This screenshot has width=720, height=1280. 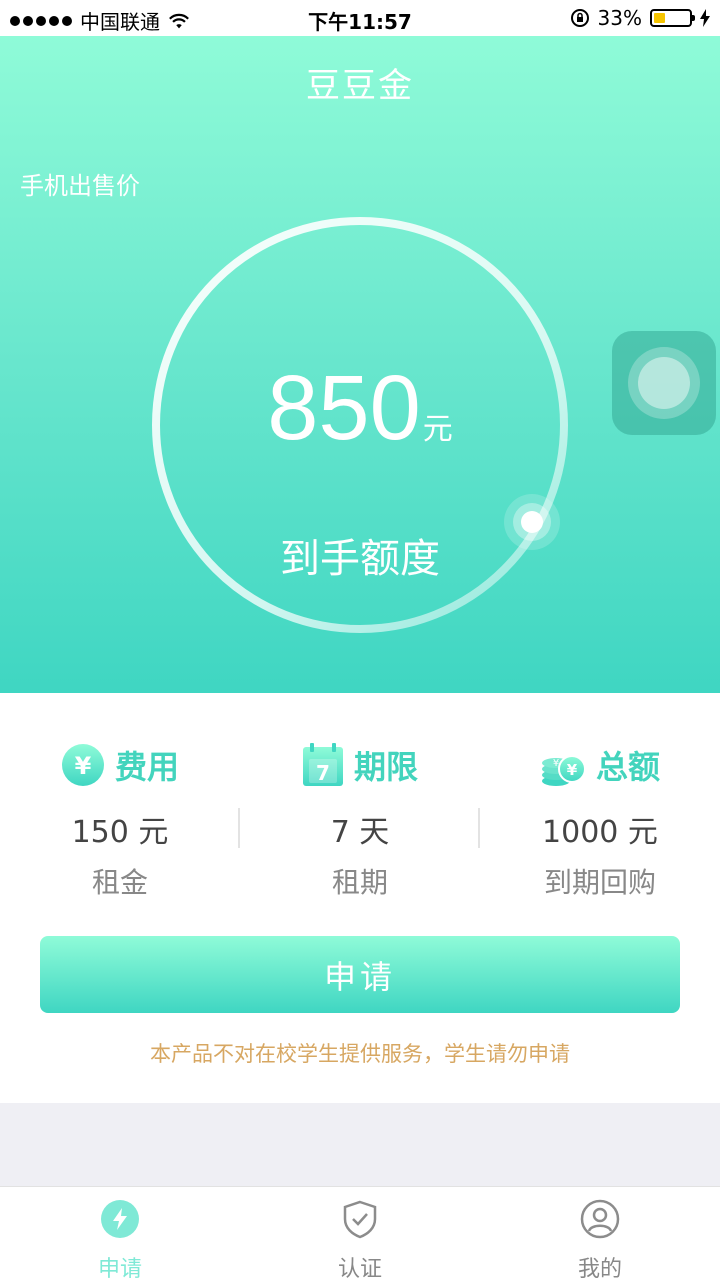 I want to click on total-title: 总额, so click(x=627, y=767).